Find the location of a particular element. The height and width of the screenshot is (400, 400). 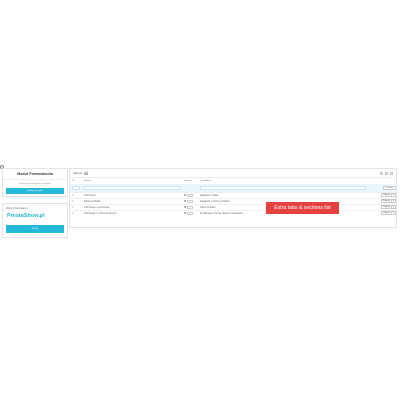

row-position is located at coordinates (190, 212).